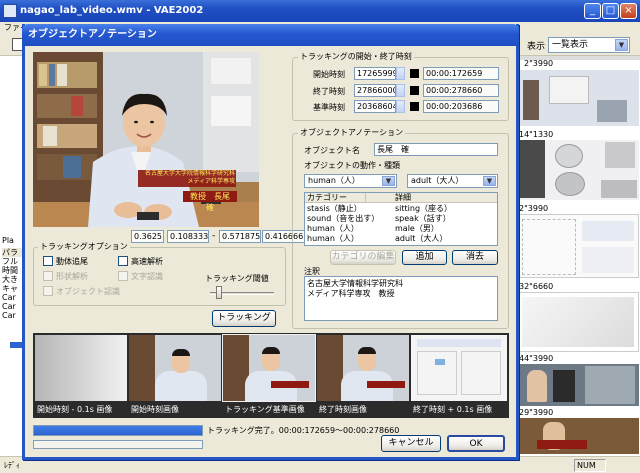 The width and height of the screenshot is (640, 473). I want to click on fast-analysis-label: 高速解析, so click(147, 261).